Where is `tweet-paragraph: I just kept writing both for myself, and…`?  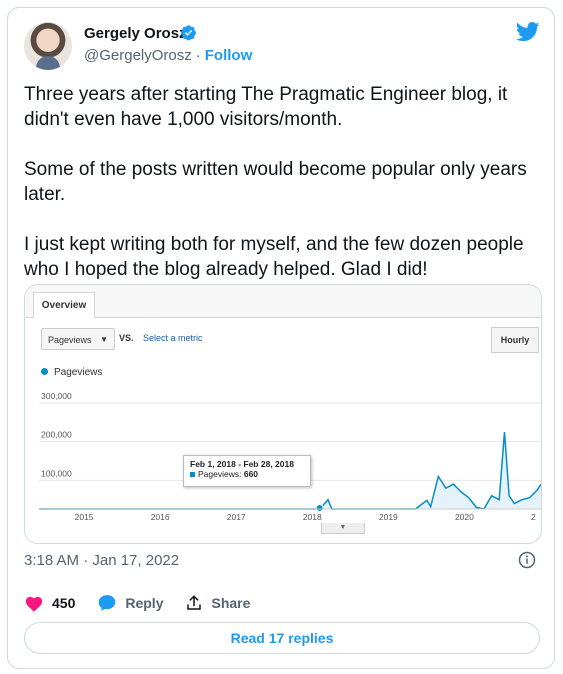 tweet-paragraph: I just kept writing both for myself, and… is located at coordinates (274, 257).